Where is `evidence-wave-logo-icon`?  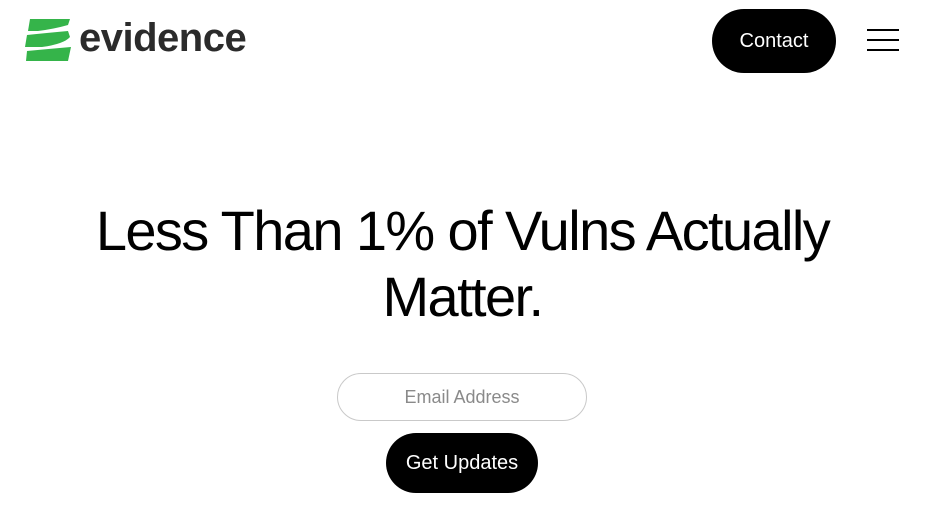 evidence-wave-logo-icon is located at coordinates (48, 40).